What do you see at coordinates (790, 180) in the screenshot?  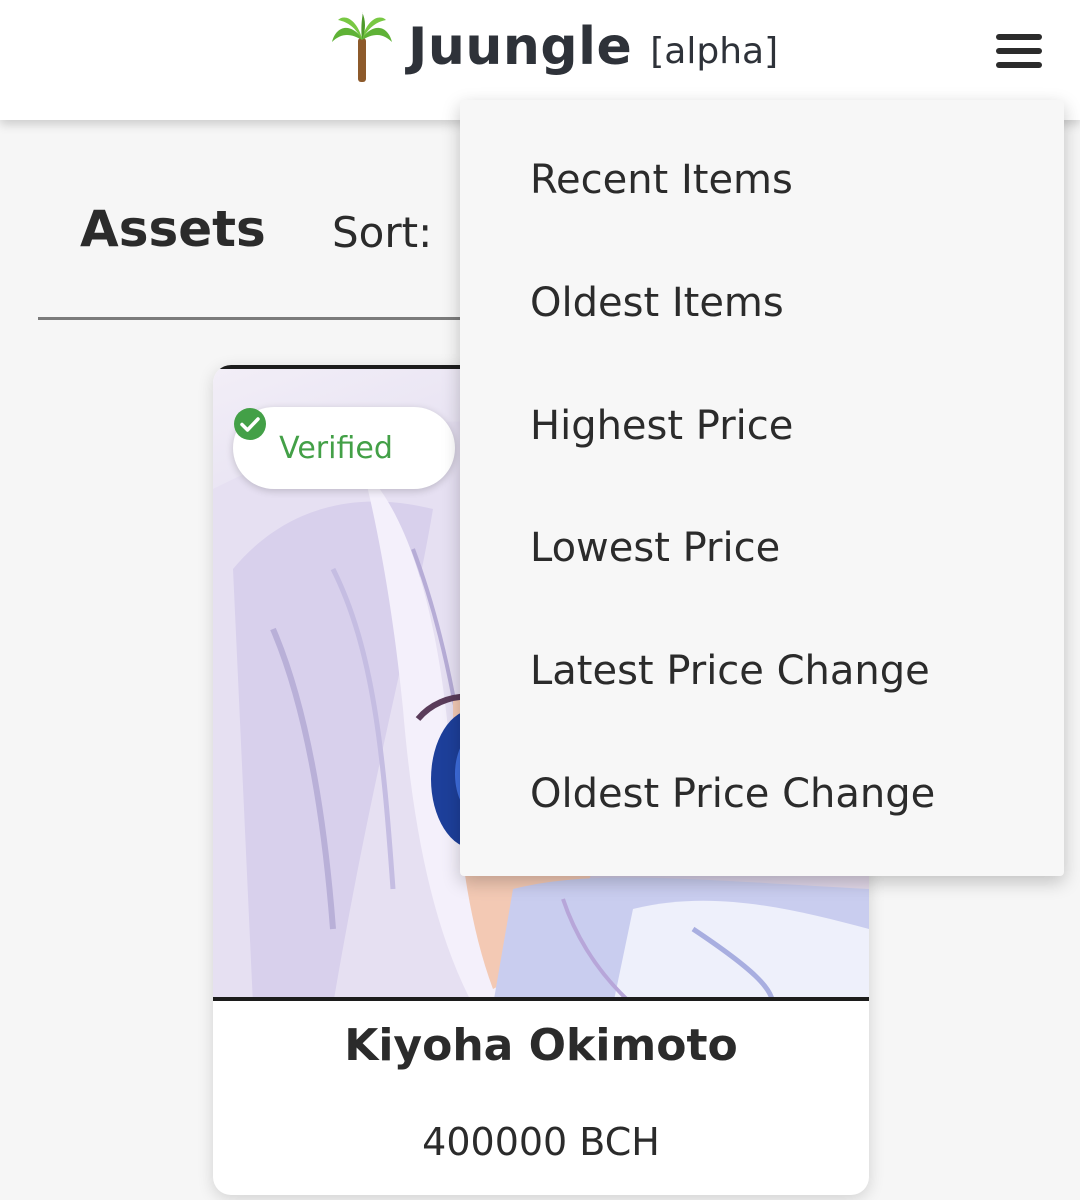 I see `sort-option-recent-items: Recent Items` at bounding box center [790, 180].